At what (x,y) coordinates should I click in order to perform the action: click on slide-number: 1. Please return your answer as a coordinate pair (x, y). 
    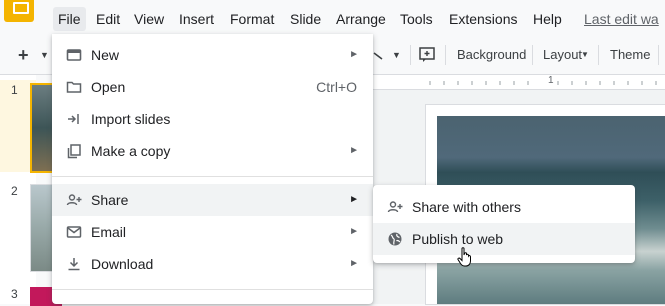
    Looking at the image, I should click on (14, 90).